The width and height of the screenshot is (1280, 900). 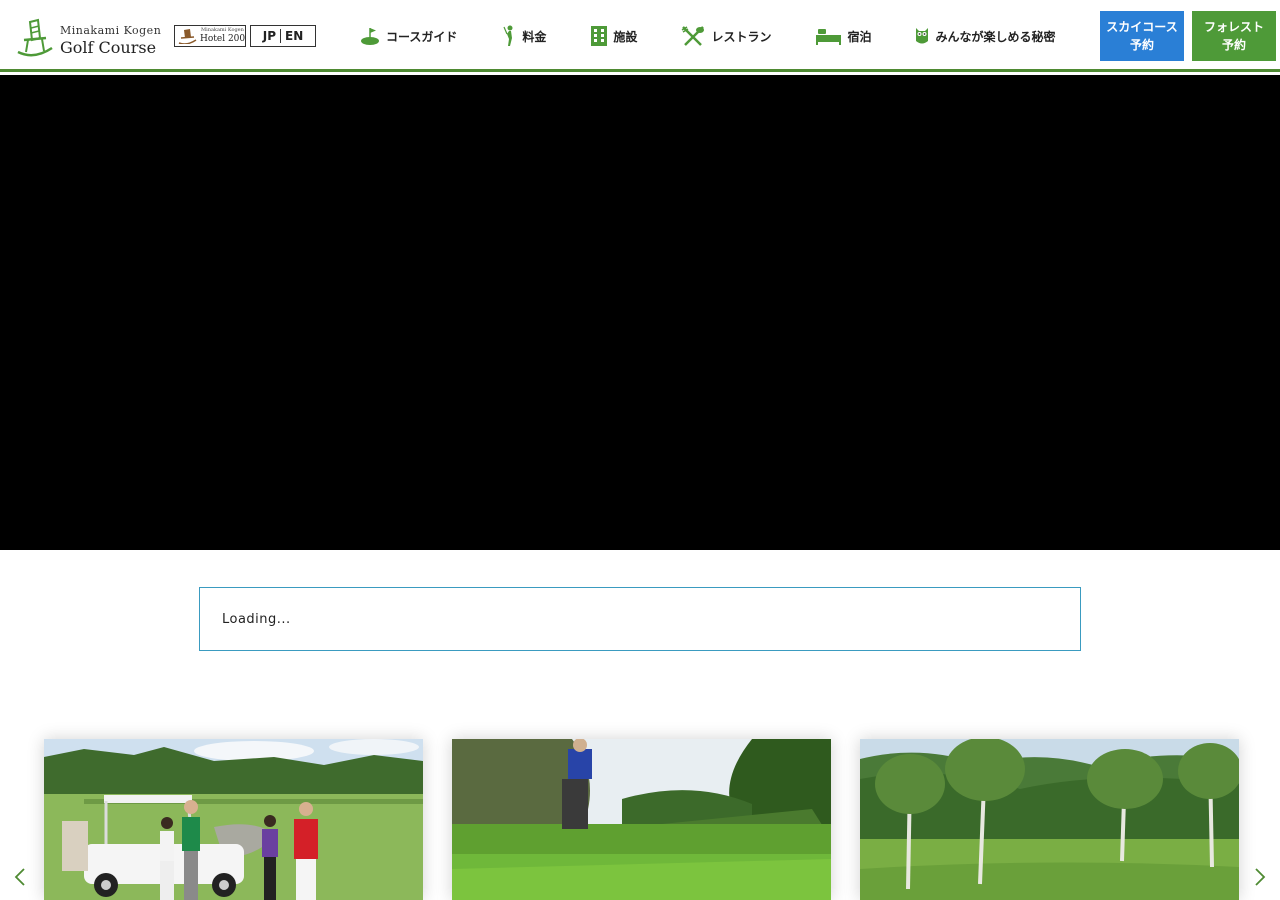 What do you see at coordinates (995, 36) in the screenshot?
I see `nav-secrets-label: みんなが楽しめる秘密` at bounding box center [995, 36].